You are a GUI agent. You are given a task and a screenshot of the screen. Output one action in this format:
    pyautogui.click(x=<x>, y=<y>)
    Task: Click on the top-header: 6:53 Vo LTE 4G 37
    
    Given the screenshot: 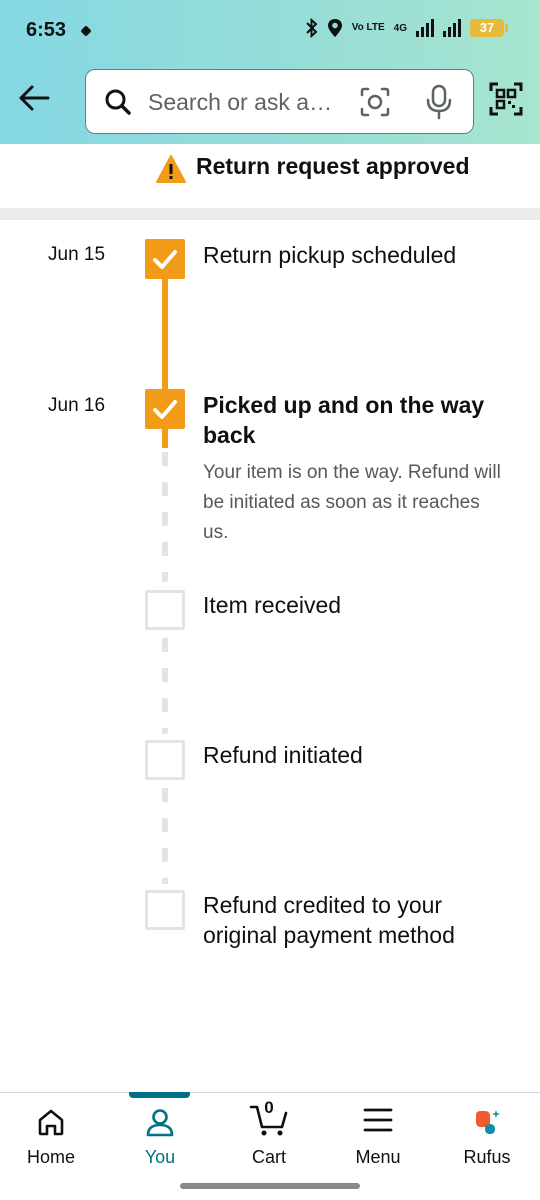 What is the action you would take?
    pyautogui.click(x=270, y=72)
    